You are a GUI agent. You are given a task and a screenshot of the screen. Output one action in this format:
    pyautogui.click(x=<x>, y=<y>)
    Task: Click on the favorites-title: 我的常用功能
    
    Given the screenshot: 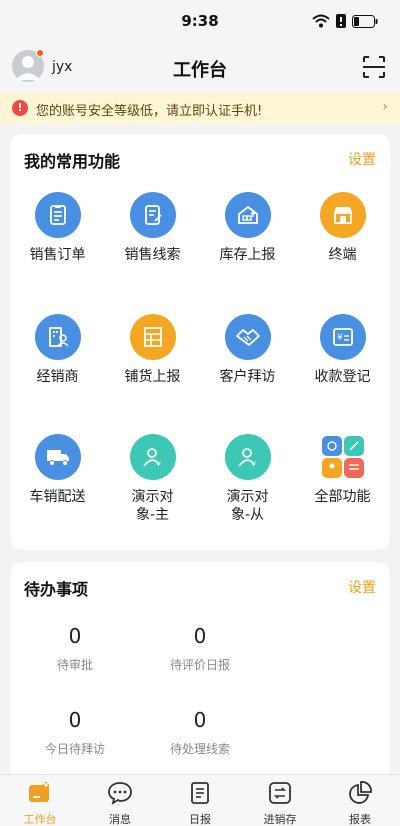 What is the action you would take?
    pyautogui.click(x=72, y=161)
    